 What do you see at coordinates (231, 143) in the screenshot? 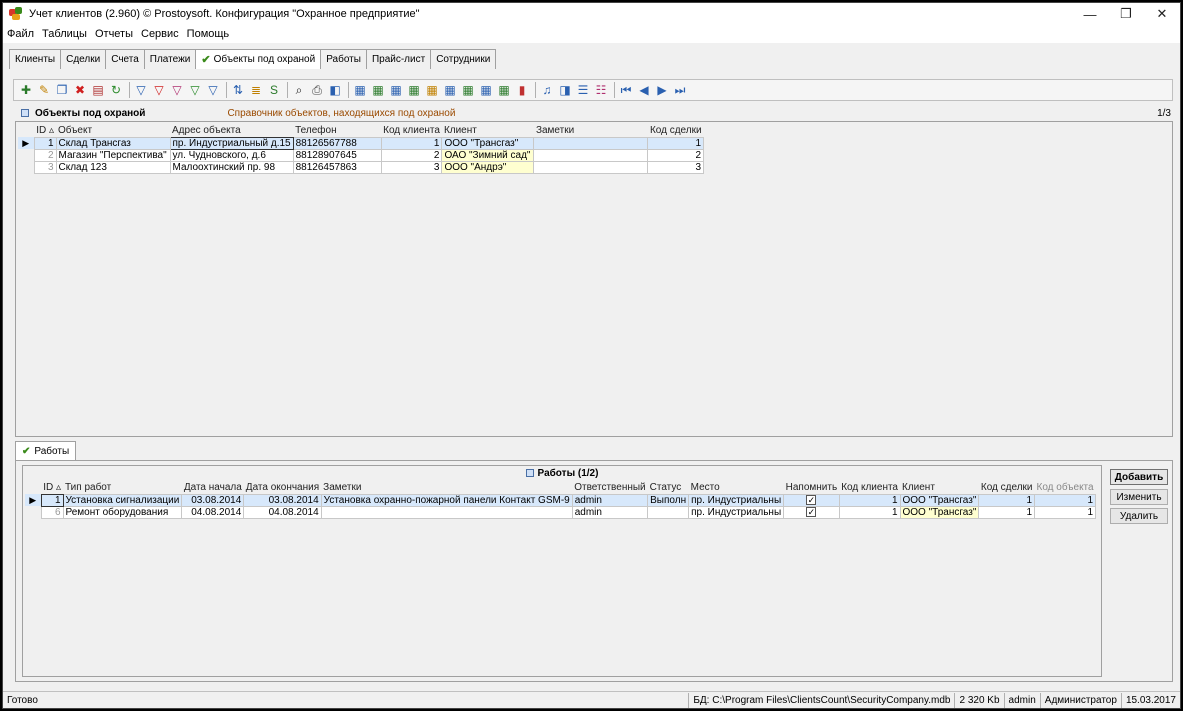
I see `cell-address: пр. Индустриальный д.15` at bounding box center [231, 143].